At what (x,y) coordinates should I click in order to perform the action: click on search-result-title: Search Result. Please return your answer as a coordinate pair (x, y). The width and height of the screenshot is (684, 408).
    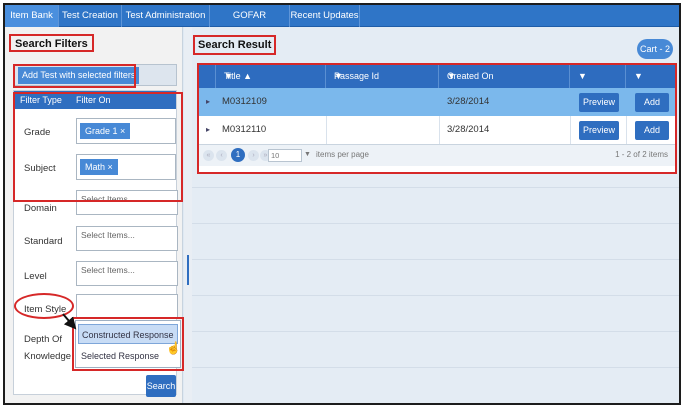
    Looking at the image, I should click on (235, 45).